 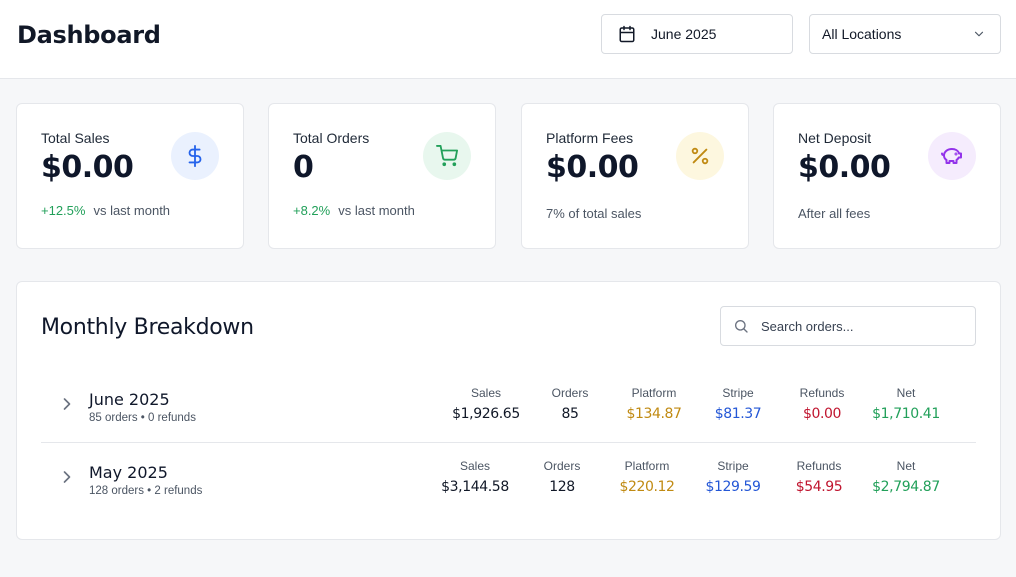 I want to click on month-summary: 85 orders • 0 refunds, so click(x=142, y=418).